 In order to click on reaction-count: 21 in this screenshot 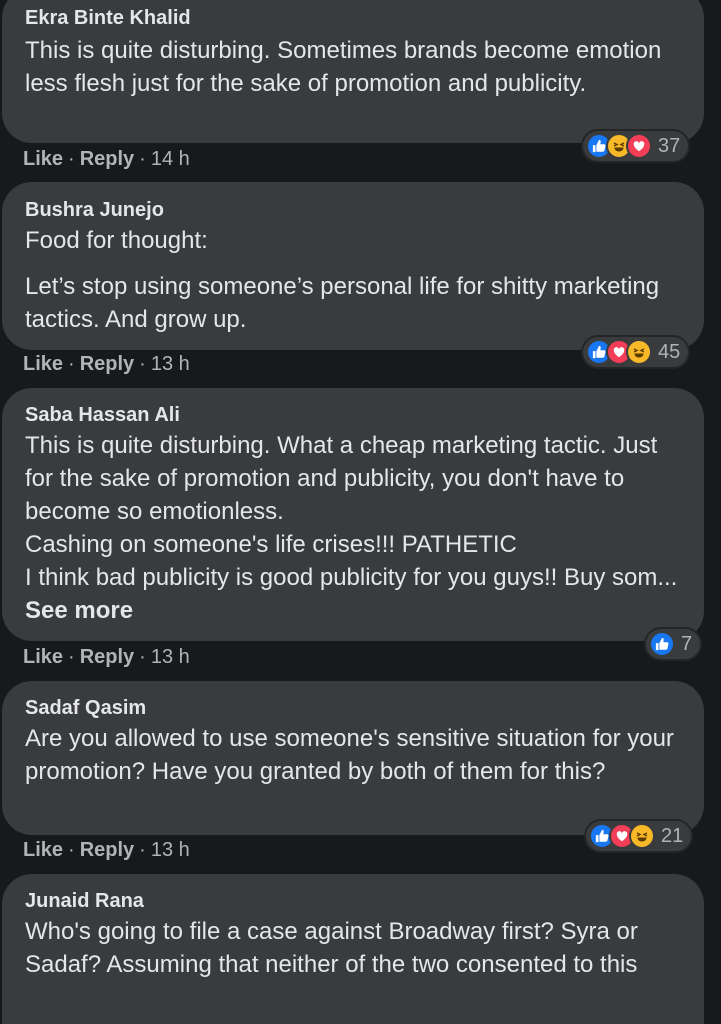, I will do `click(672, 835)`.